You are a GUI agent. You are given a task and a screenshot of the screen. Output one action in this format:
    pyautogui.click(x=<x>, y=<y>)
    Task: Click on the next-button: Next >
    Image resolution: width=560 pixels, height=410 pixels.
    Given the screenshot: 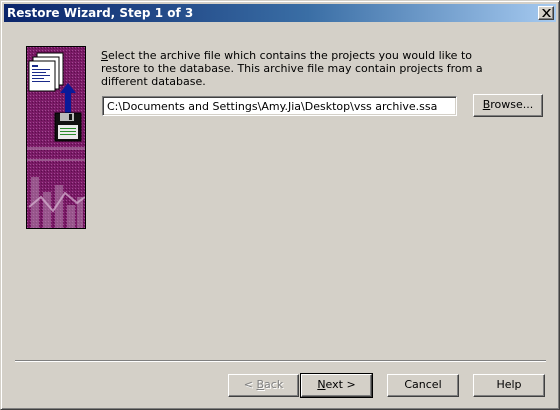 What is the action you would take?
    pyautogui.click(x=336, y=385)
    